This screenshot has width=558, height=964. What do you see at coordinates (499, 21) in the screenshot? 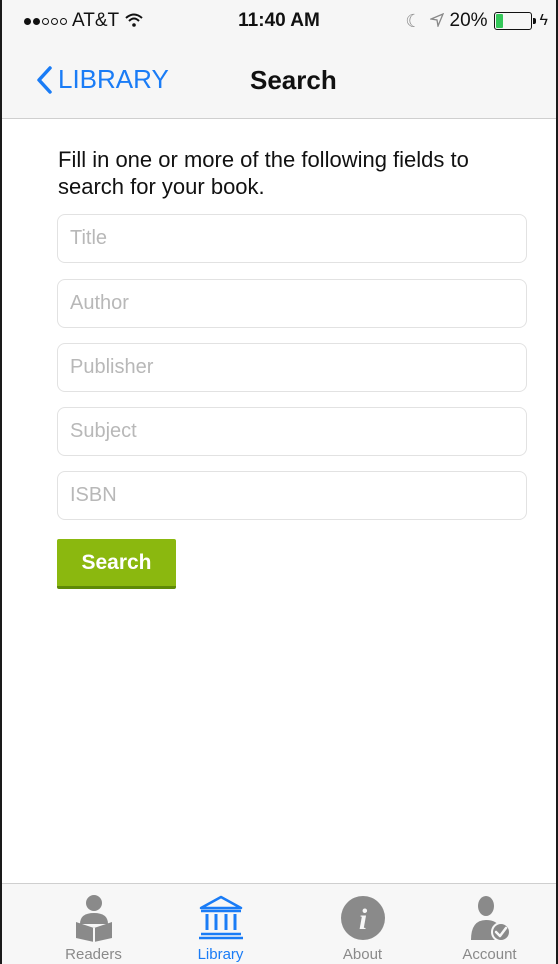
I see `battery-fill` at bounding box center [499, 21].